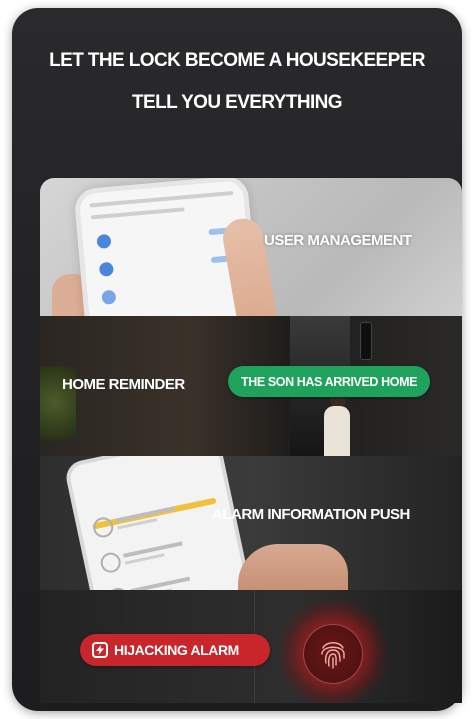 The height and width of the screenshot is (719, 474). What do you see at coordinates (329, 381) in the screenshot?
I see `son-arrived-badge: THE SON HAS ARRIVED HOME` at bounding box center [329, 381].